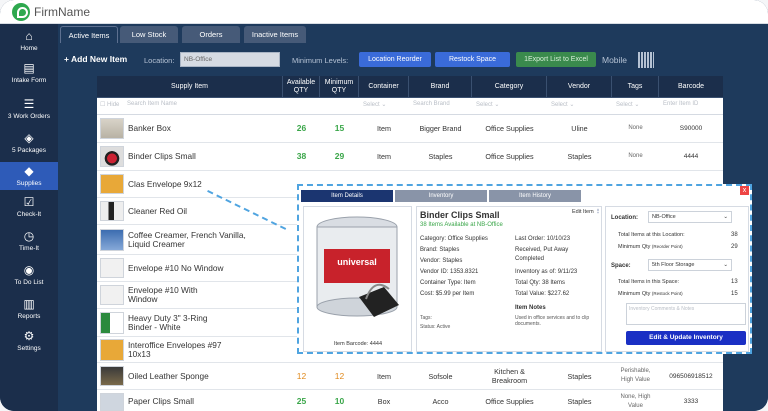 The image size is (768, 411). What do you see at coordinates (149, 34) in the screenshot?
I see `tab-low-stock: Low Stock` at bounding box center [149, 34].